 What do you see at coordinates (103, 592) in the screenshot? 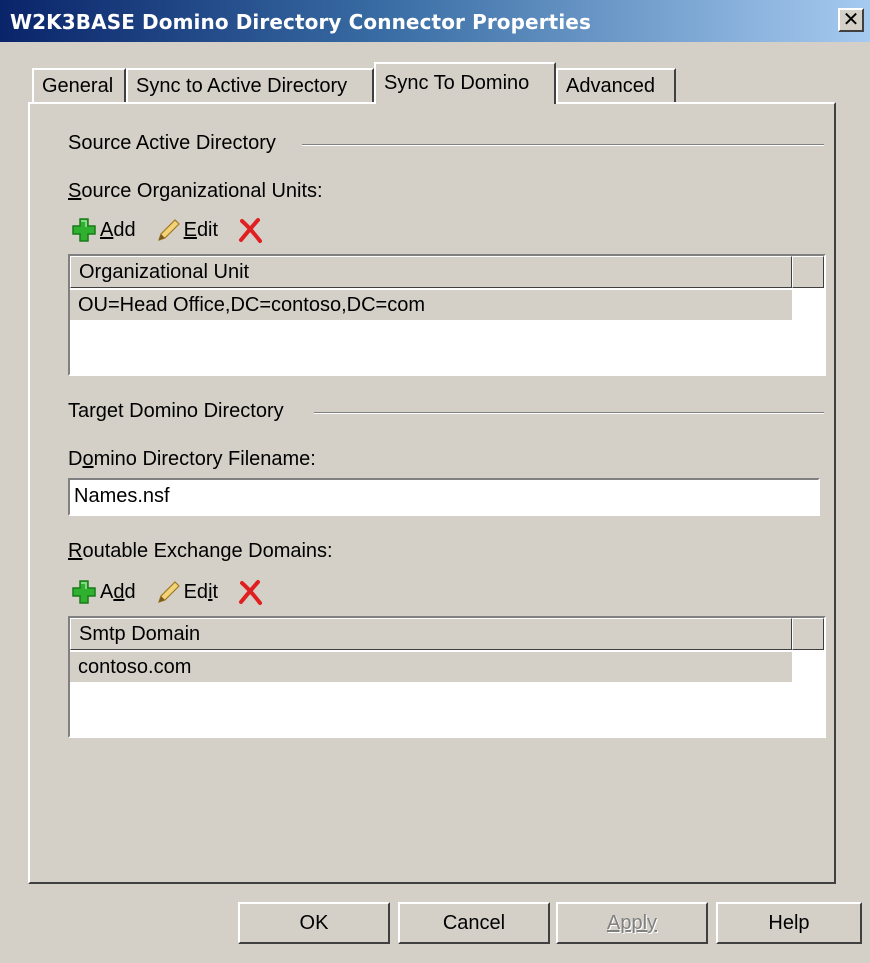
I see `domains-add-button: Add` at bounding box center [103, 592].